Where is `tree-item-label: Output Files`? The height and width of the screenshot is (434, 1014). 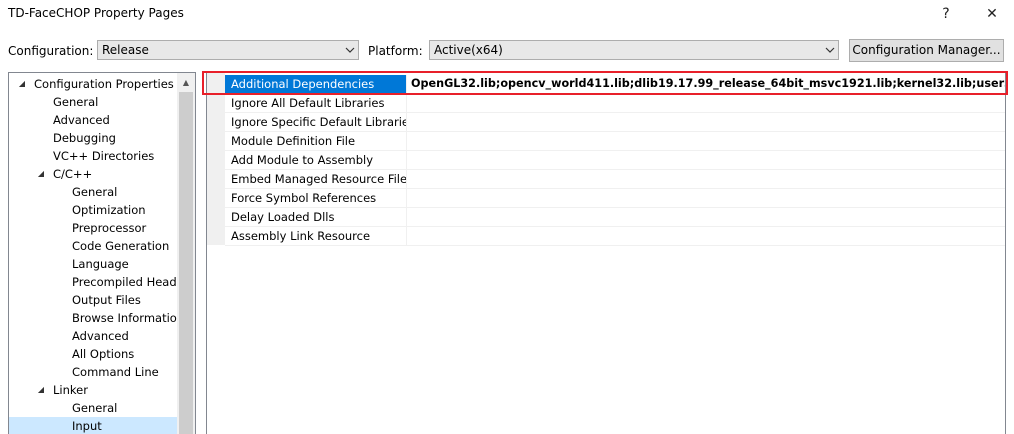 tree-item-label: Output Files is located at coordinates (106, 300).